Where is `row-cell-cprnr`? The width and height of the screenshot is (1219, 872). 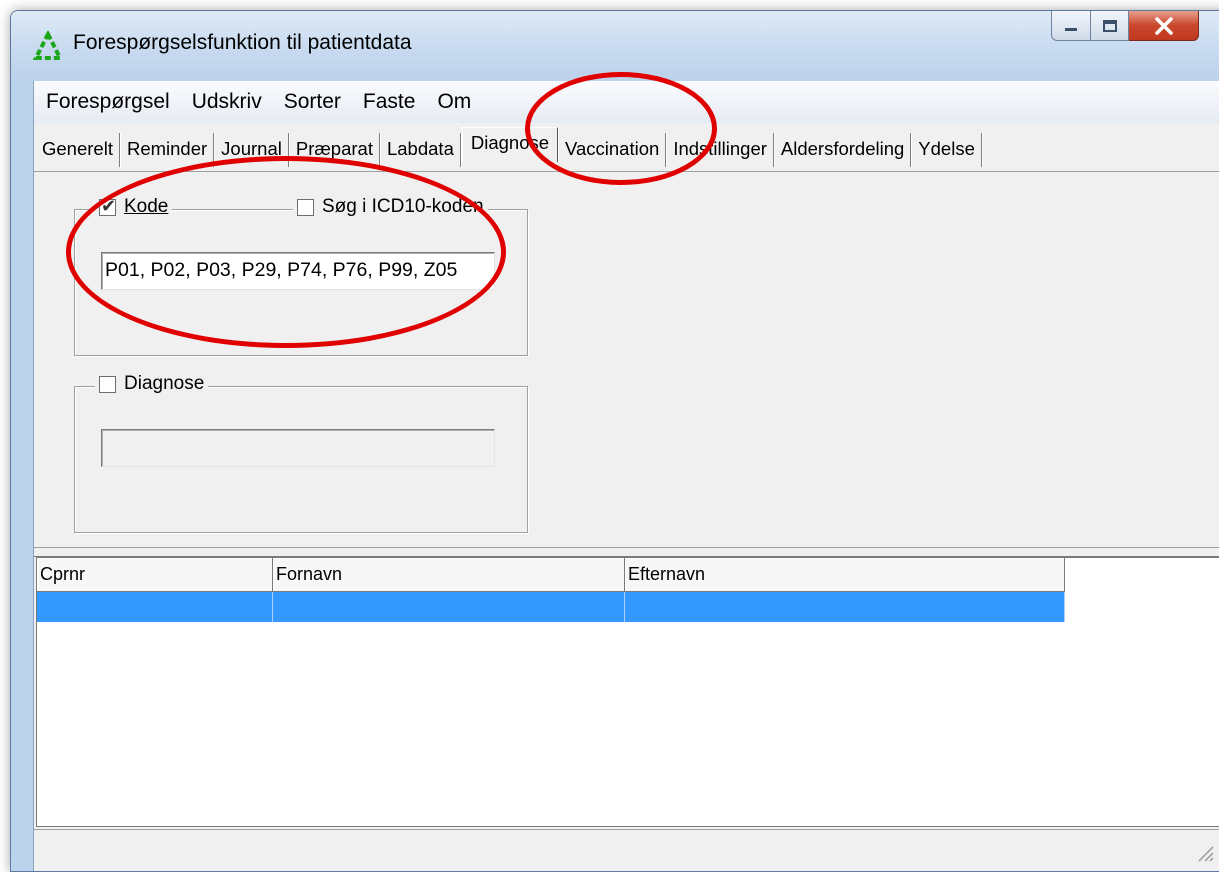
row-cell-cprnr is located at coordinates (155, 607).